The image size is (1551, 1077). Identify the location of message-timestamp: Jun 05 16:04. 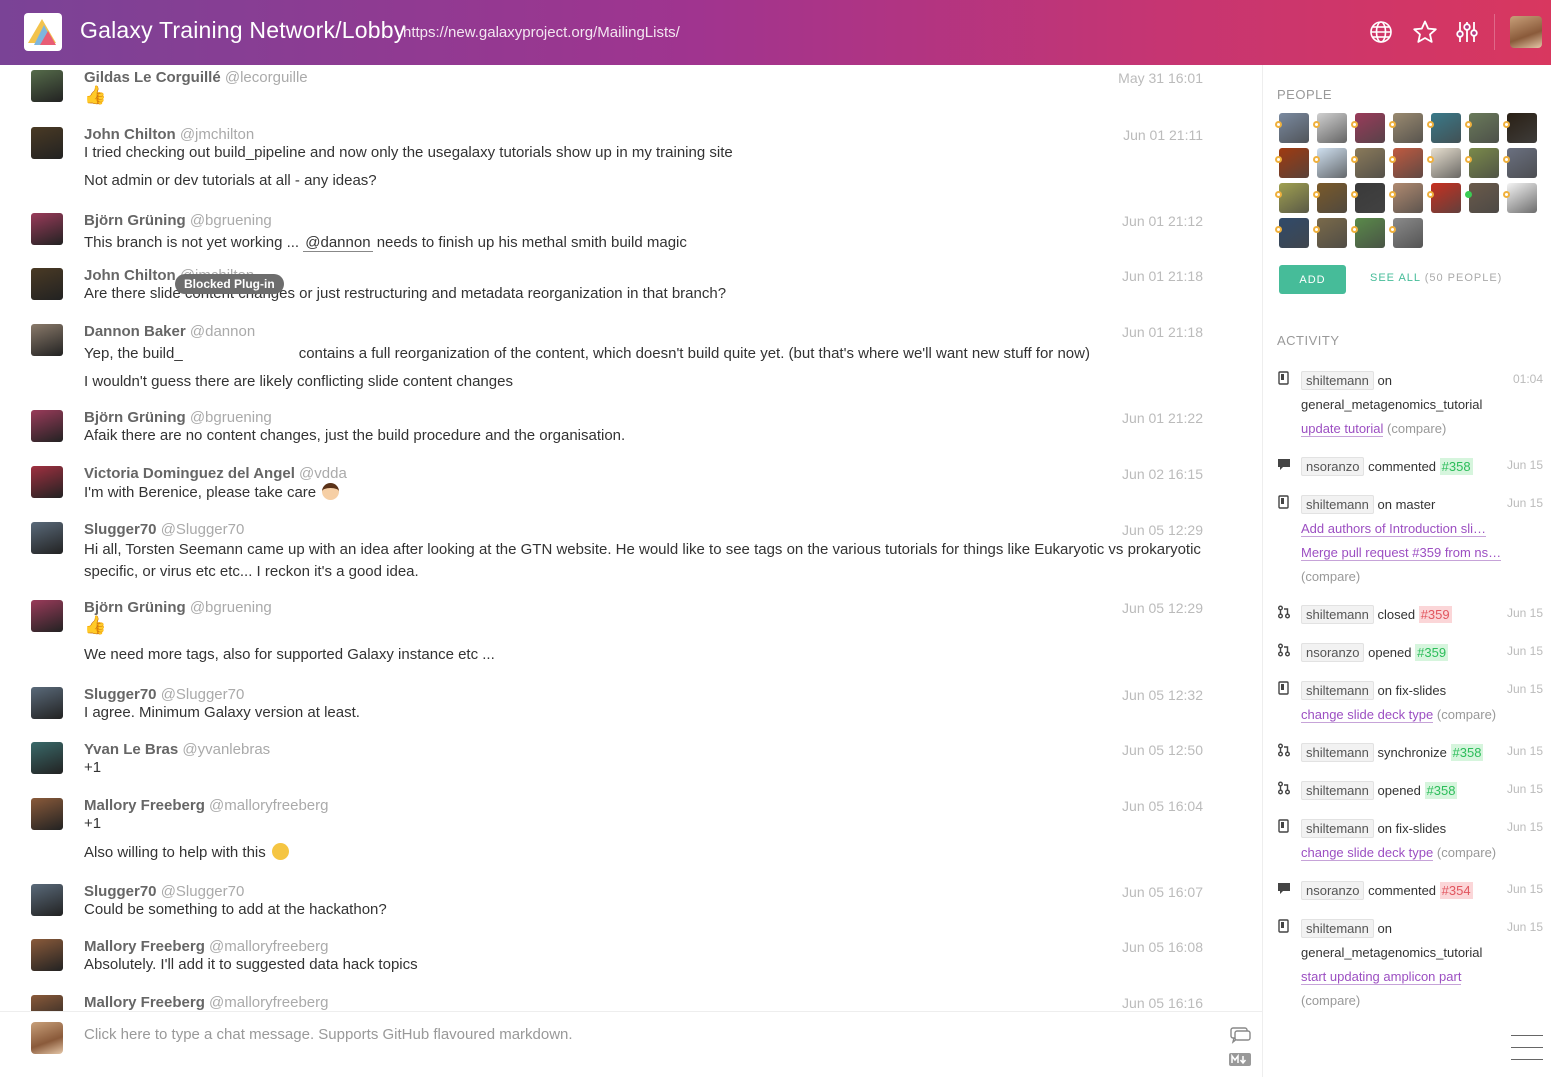
(1162, 806).